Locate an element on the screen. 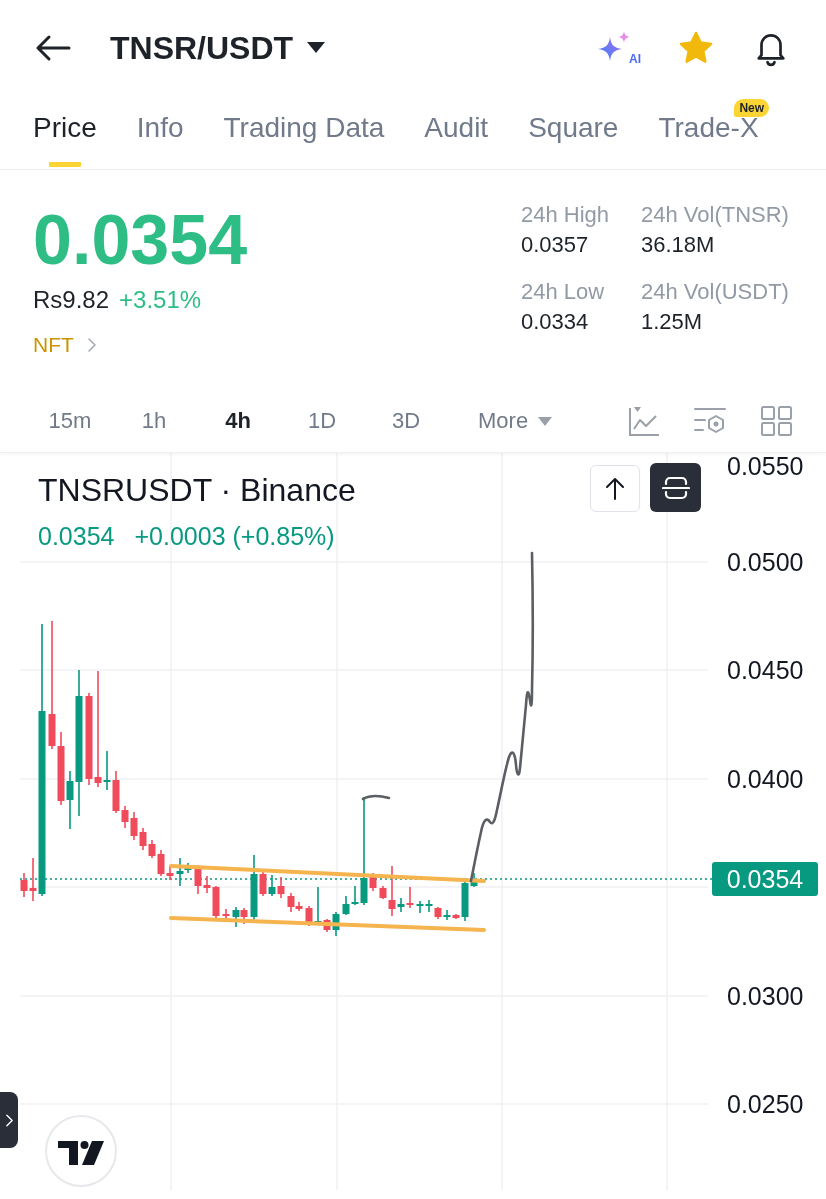 The width and height of the screenshot is (826, 1199). stat-value: 0.0357 is located at coordinates (555, 245).